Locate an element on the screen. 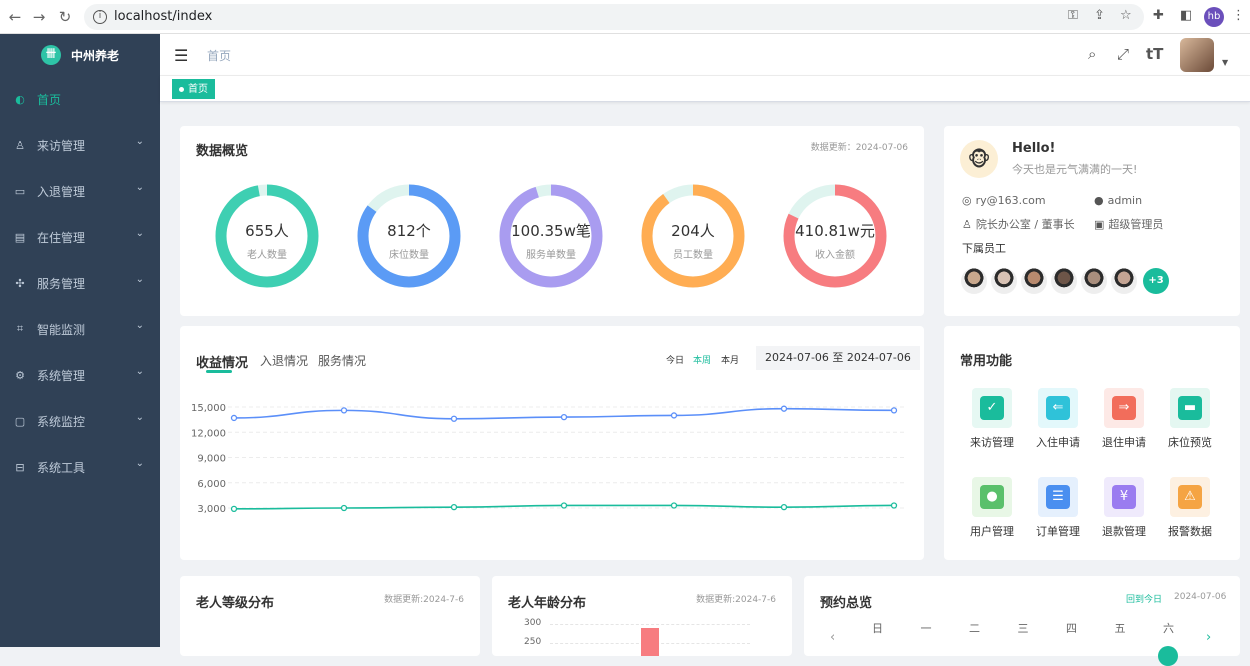 The width and height of the screenshot is (1250, 666). function-2: ⇒ 退住申请 is located at coordinates (1124, 419).